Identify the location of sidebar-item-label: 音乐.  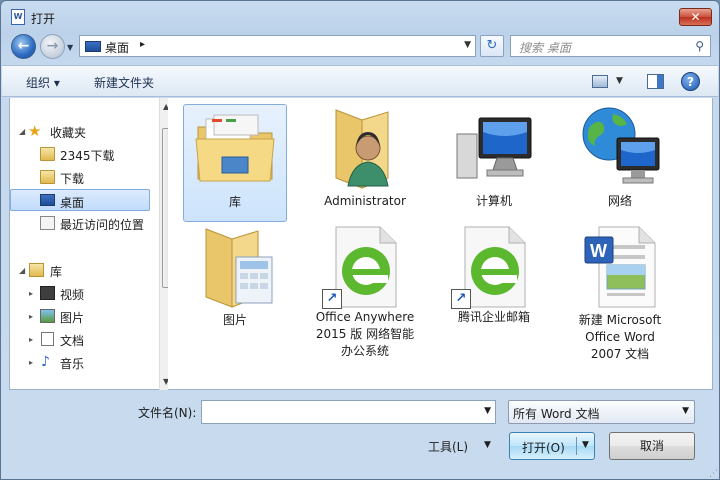
(72, 364).